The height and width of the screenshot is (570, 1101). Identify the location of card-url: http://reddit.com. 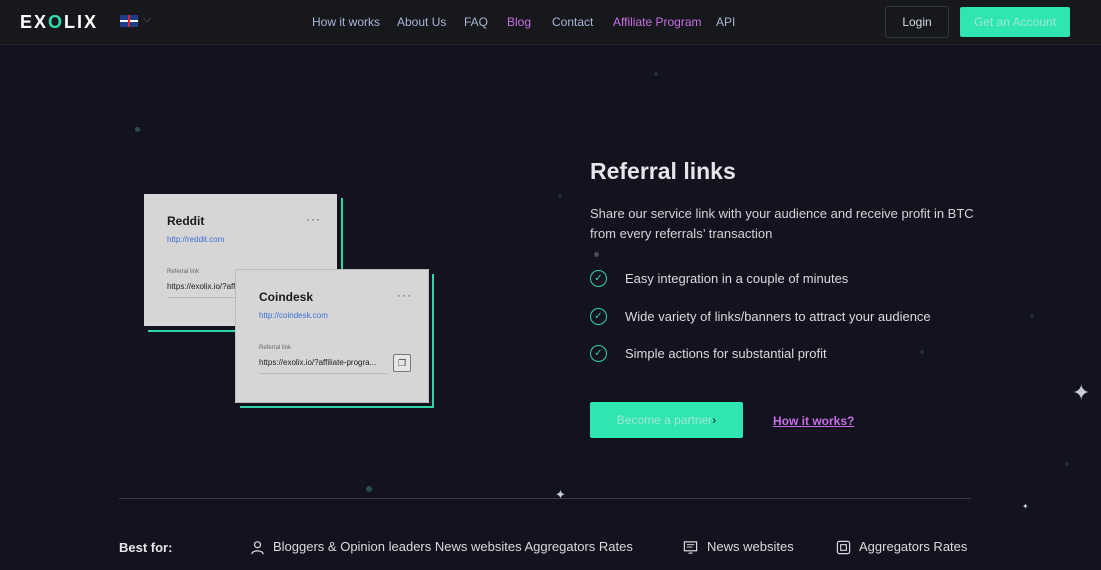
(195, 239).